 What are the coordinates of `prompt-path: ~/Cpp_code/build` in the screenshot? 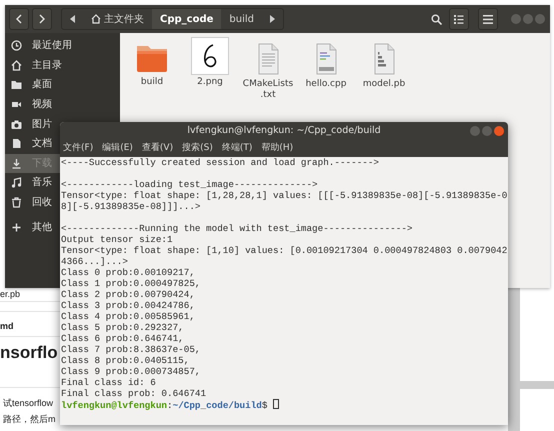 It's located at (217, 405).